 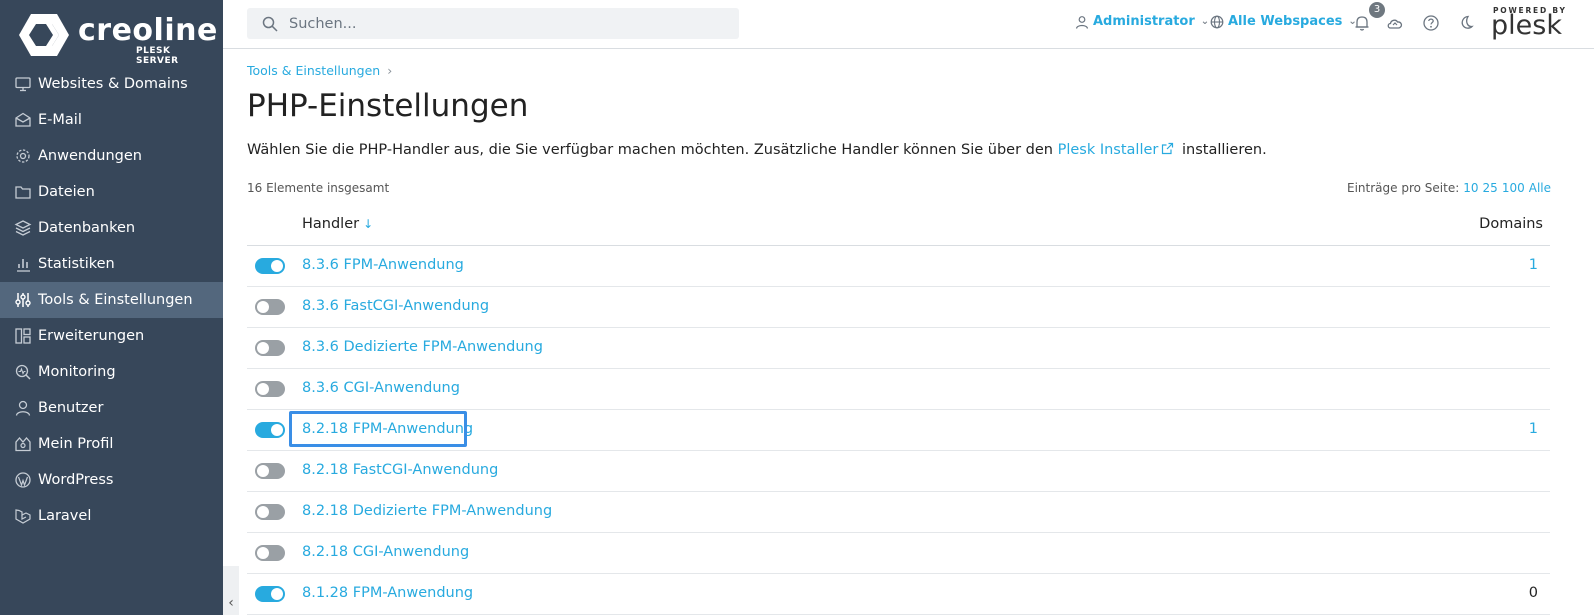 What do you see at coordinates (1540, 188) in the screenshot?
I see `per-page-option-all: Alle` at bounding box center [1540, 188].